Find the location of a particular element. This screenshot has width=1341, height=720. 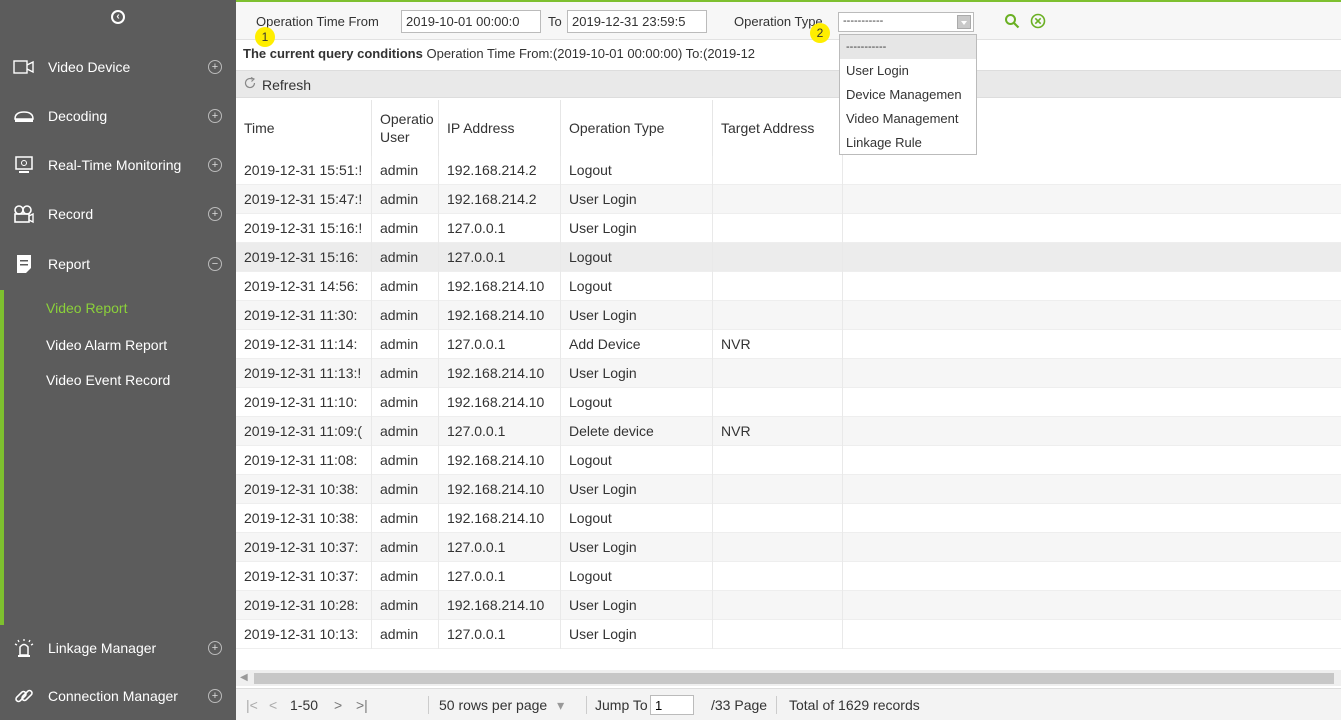

rows-per-page-label: 50 rows per page is located at coordinates (493, 705).